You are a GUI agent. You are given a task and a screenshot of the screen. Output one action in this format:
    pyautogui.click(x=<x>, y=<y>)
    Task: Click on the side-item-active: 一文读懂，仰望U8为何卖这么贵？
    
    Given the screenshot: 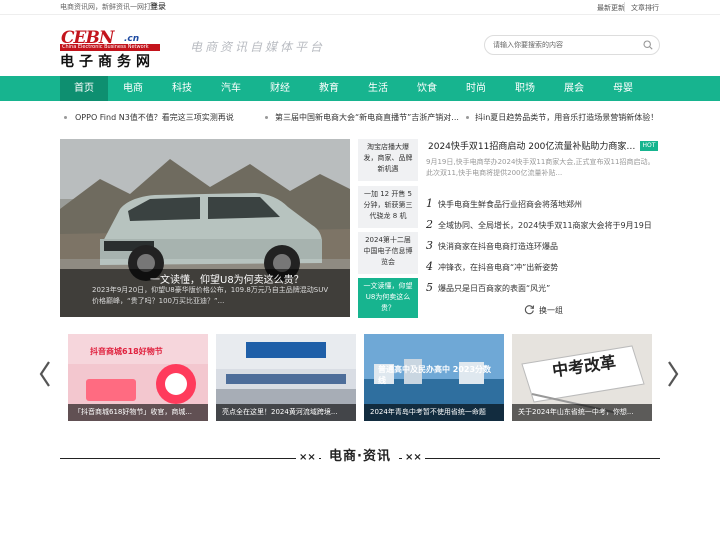 What is the action you would take?
    pyautogui.click(x=388, y=298)
    